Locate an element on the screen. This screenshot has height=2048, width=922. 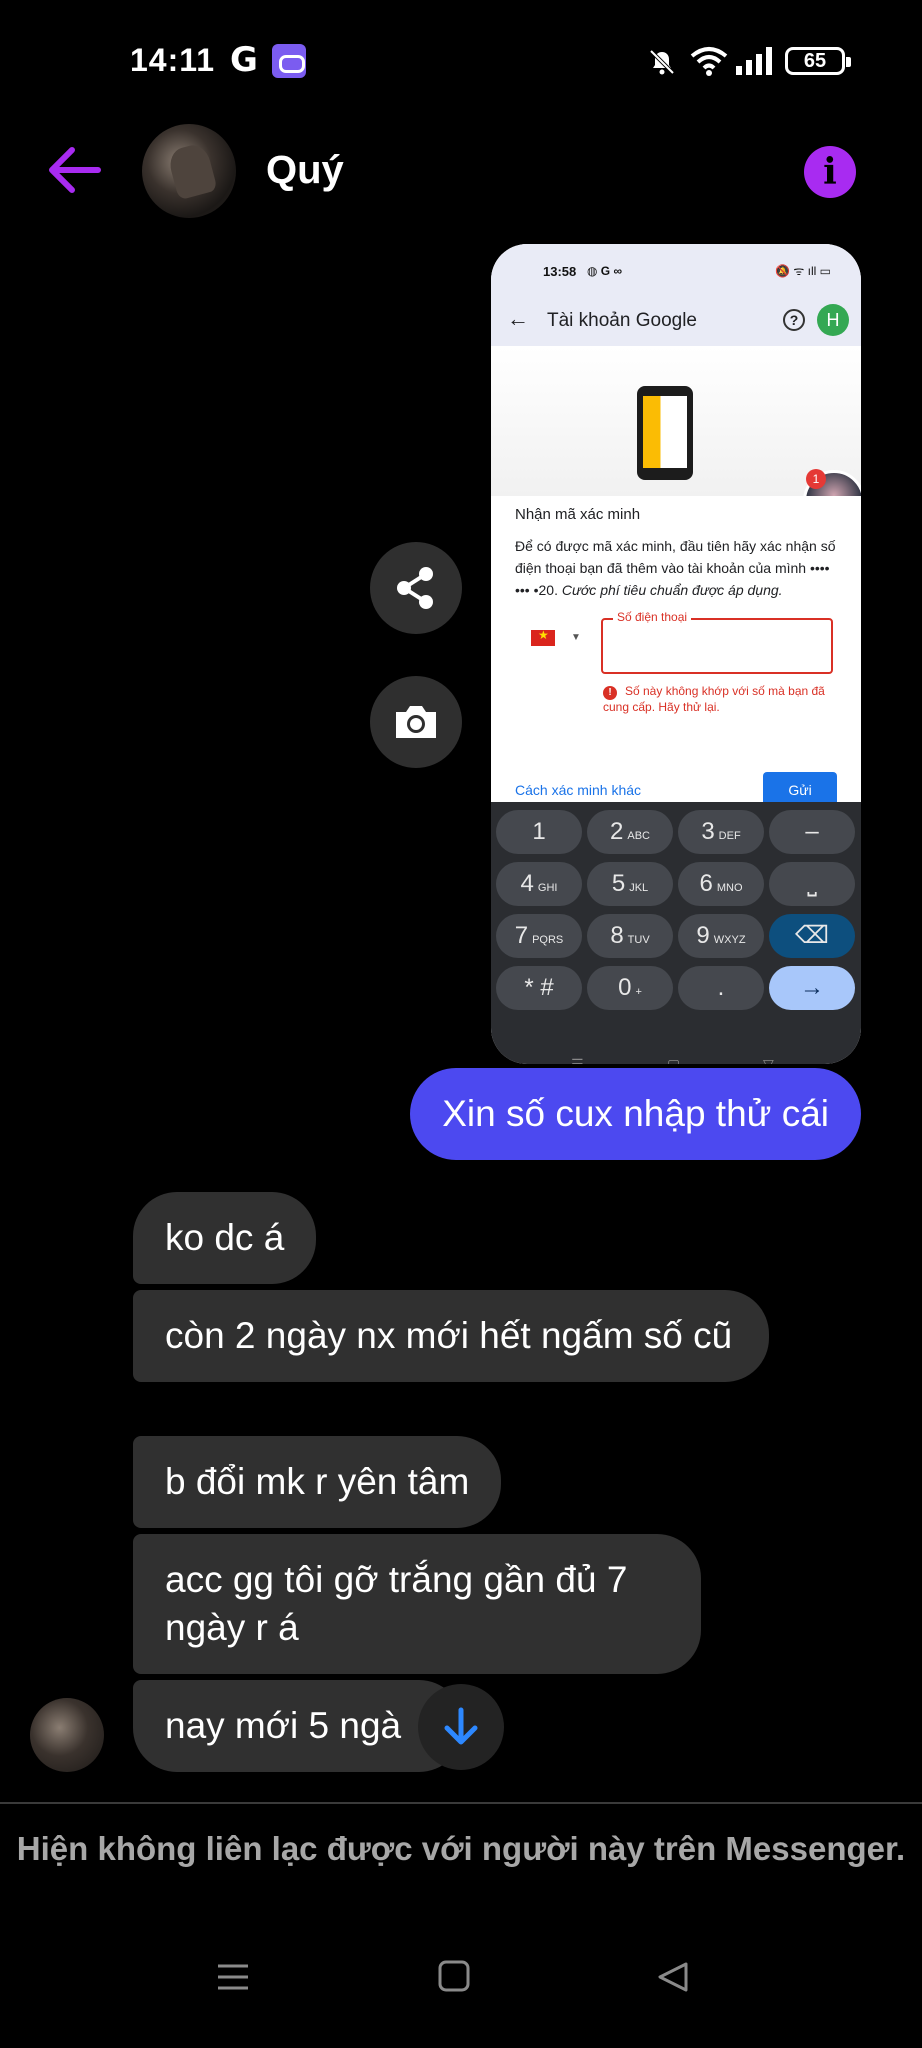
share-icon is located at coordinates (415, 588).